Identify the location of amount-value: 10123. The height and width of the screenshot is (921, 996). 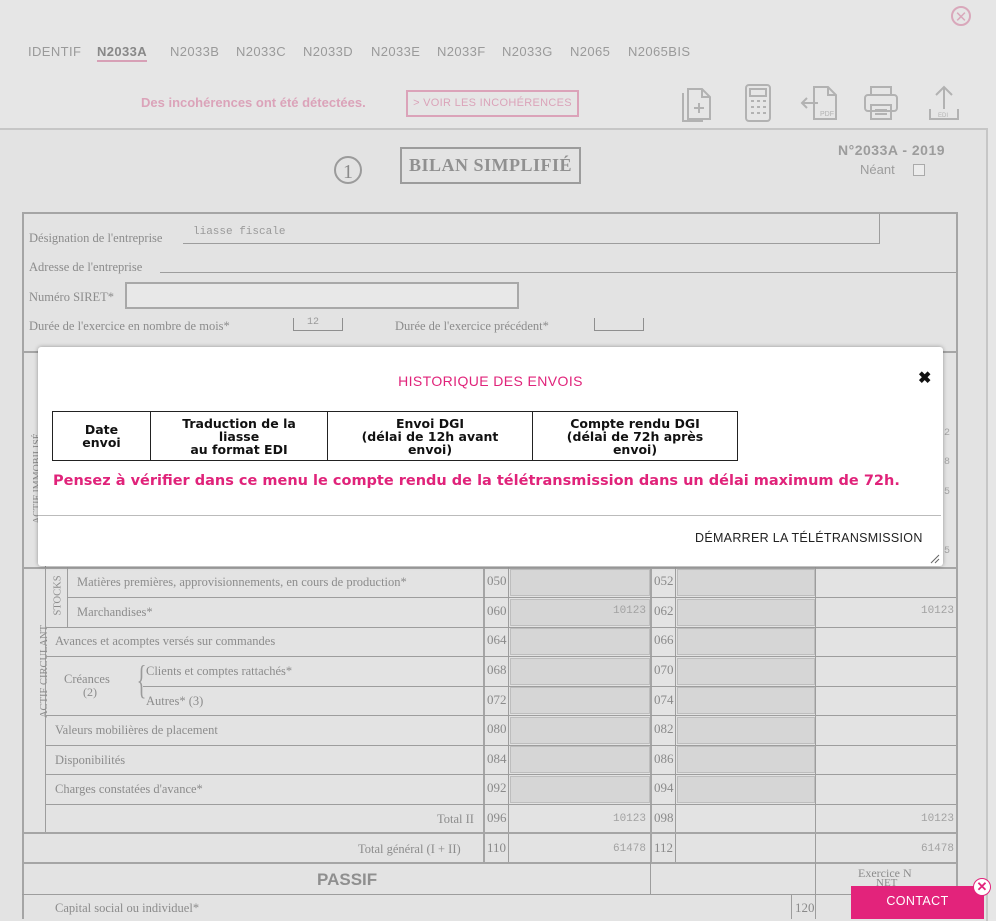
(937, 611).